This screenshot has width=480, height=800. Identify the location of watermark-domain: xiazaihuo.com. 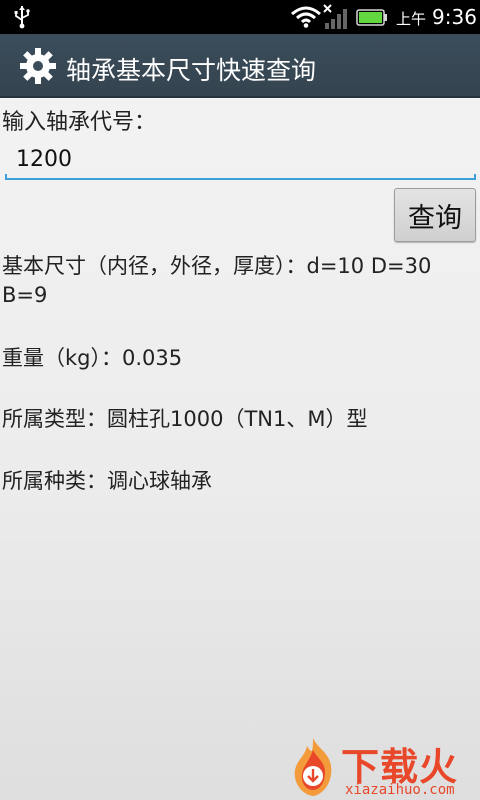
(400, 790).